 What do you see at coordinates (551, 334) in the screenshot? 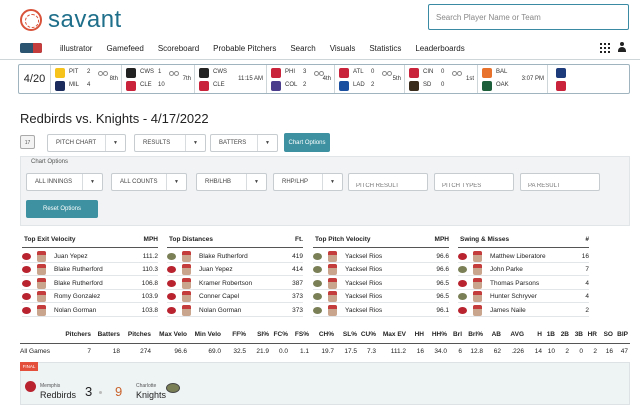
I see `stats-column-header: 1B` at bounding box center [551, 334].